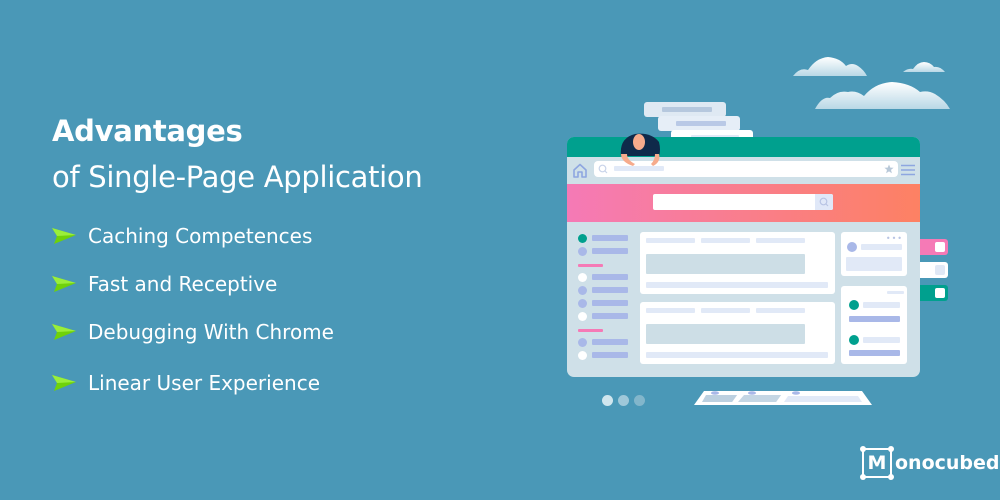 The image size is (1000, 500). I want to click on menu-icon, so click(908, 170).